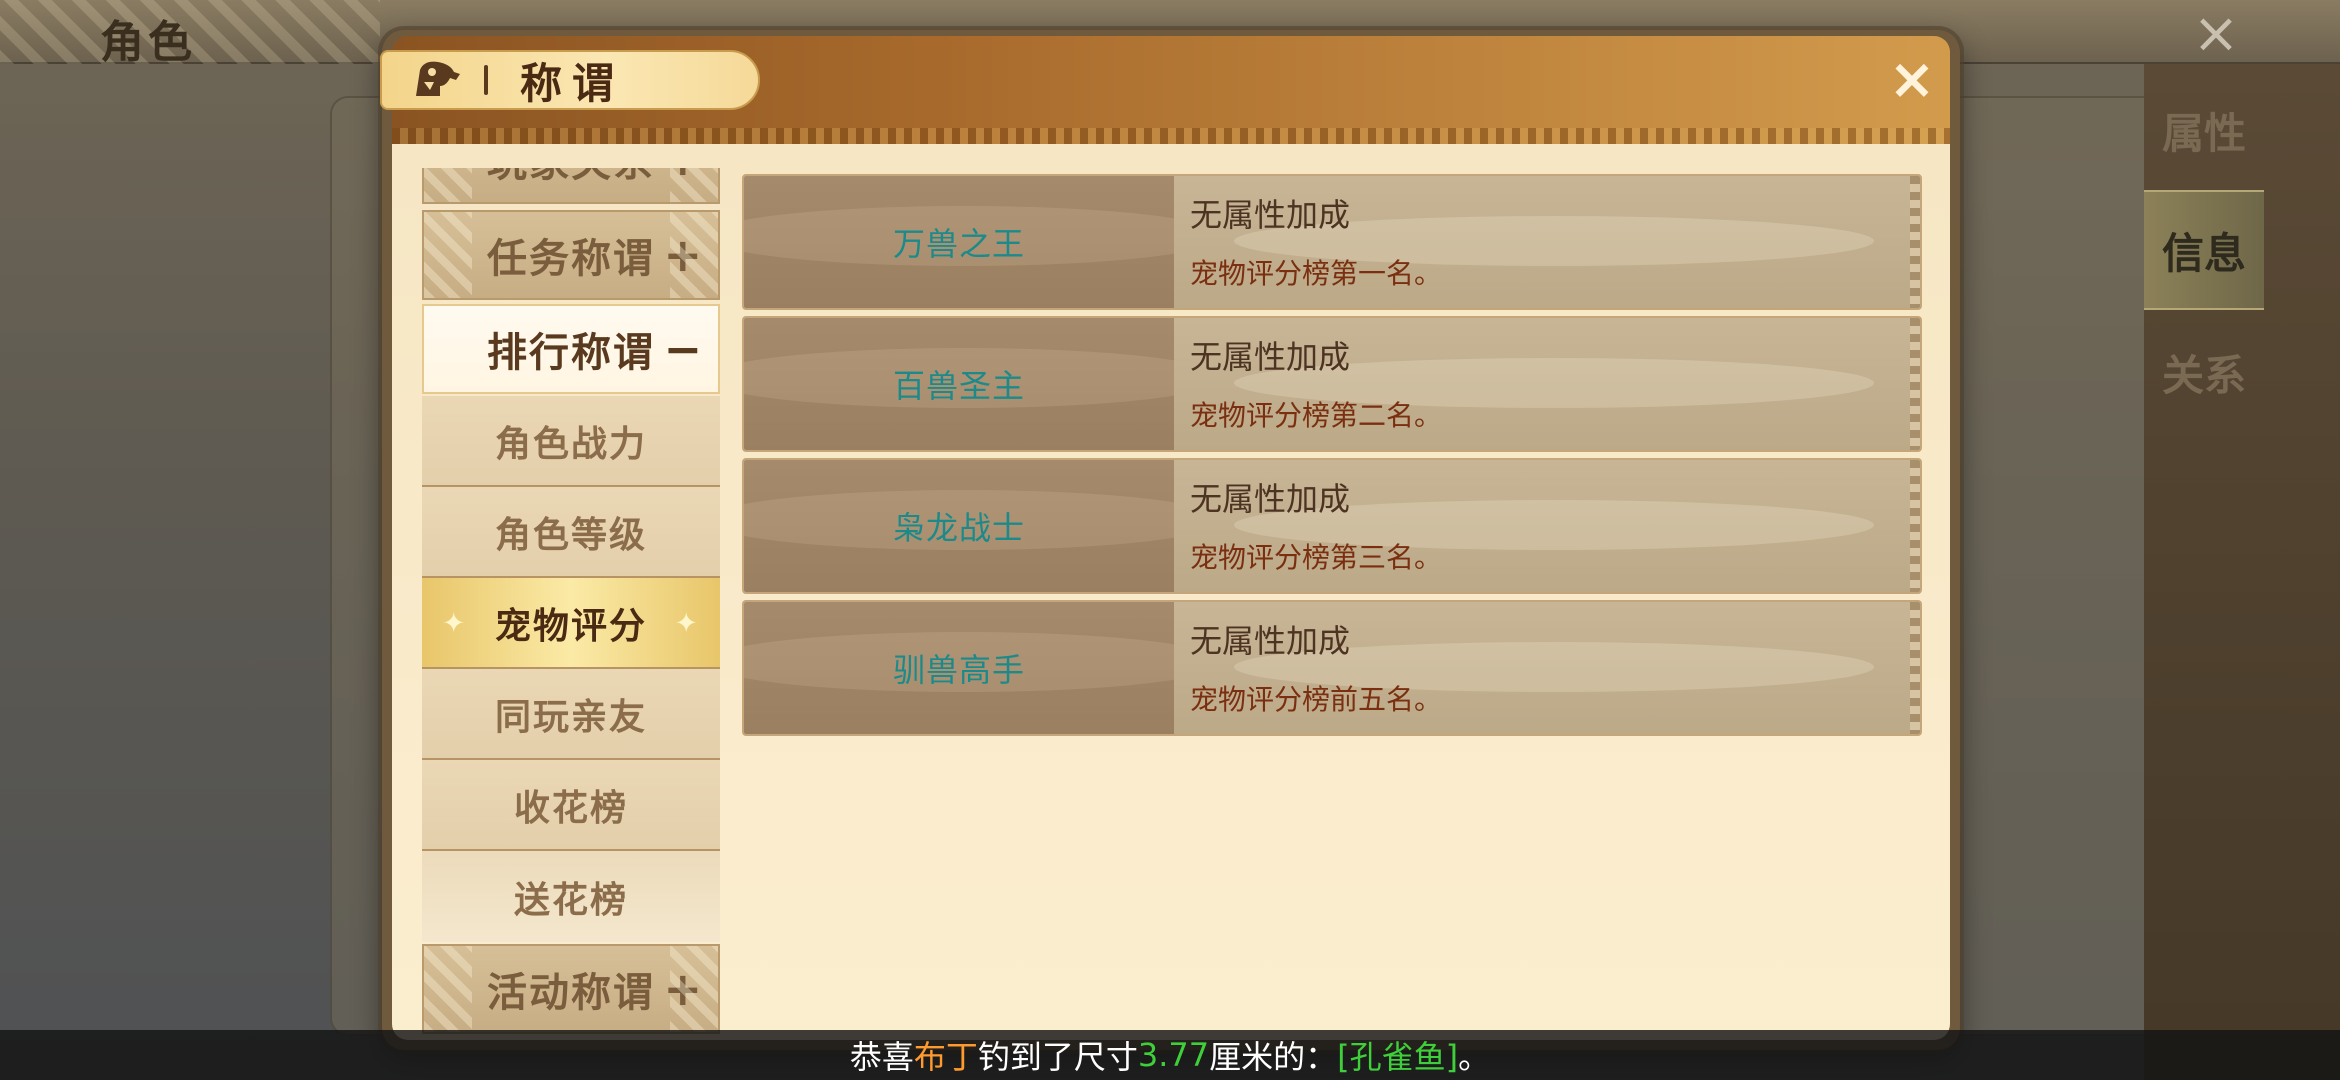  What do you see at coordinates (958, 244) in the screenshot?
I see `title-name: 万兽之王` at bounding box center [958, 244].